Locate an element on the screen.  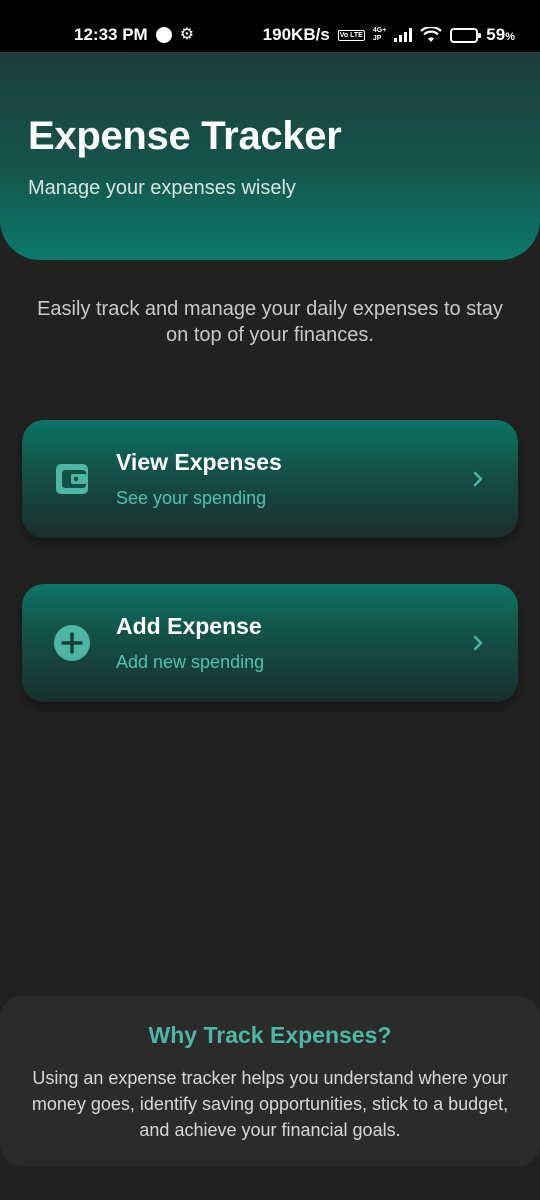
view-expenses-text: View Expenses See your spending is located at coordinates (292, 479).